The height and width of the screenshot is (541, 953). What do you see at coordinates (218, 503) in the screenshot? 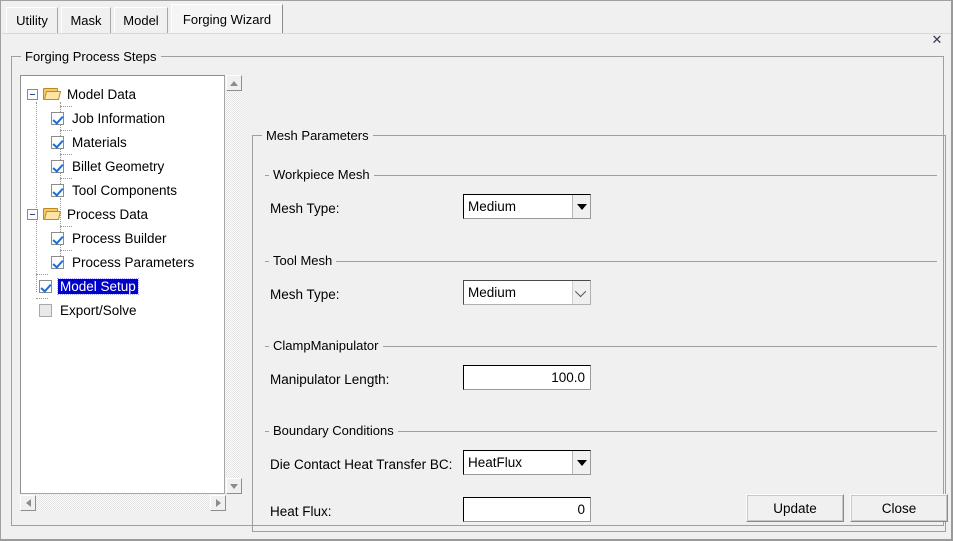
I see `scroll-right-arrow-icon` at bounding box center [218, 503].